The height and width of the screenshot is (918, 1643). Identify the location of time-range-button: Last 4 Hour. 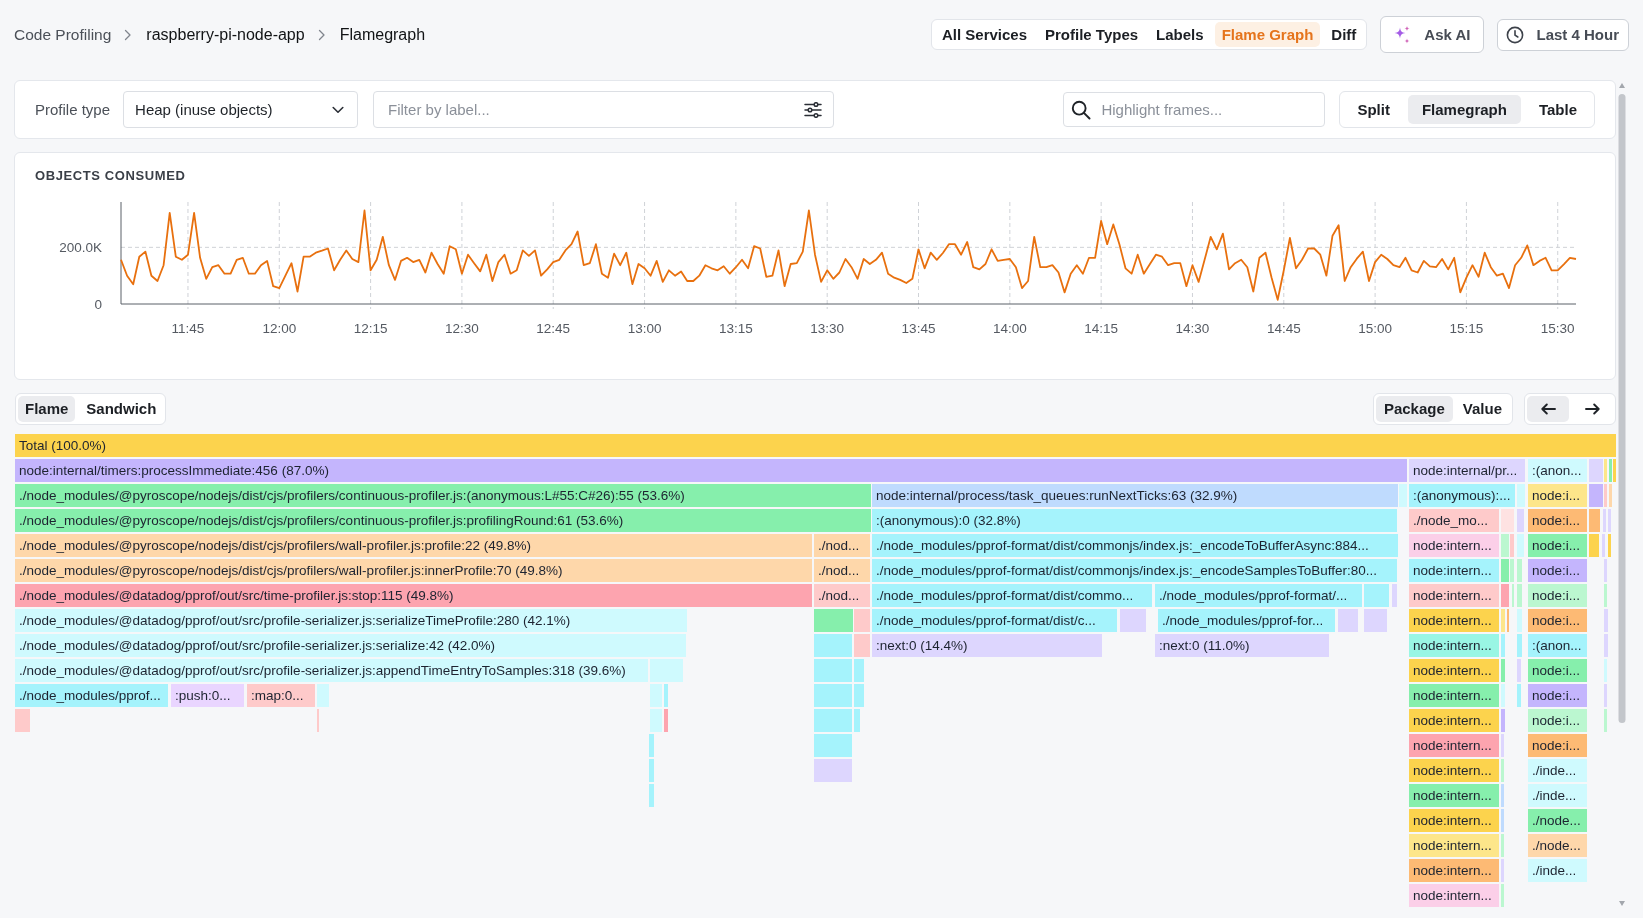
(1563, 34).